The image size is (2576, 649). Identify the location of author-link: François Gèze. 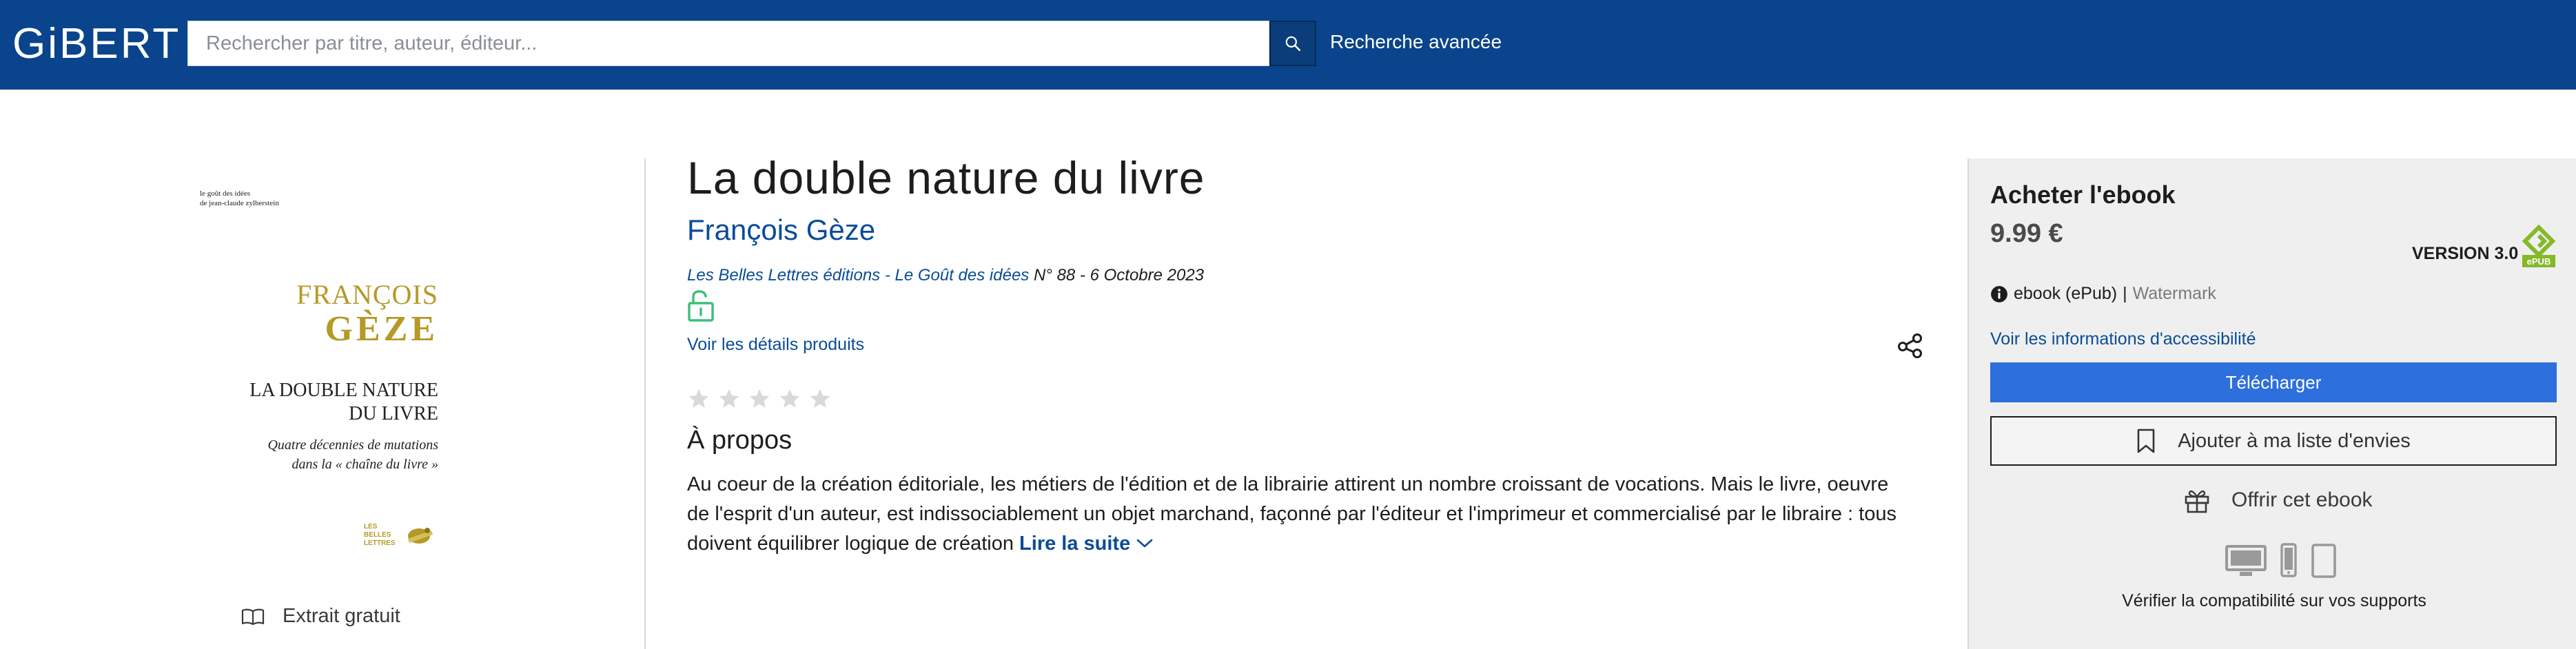
(781, 230).